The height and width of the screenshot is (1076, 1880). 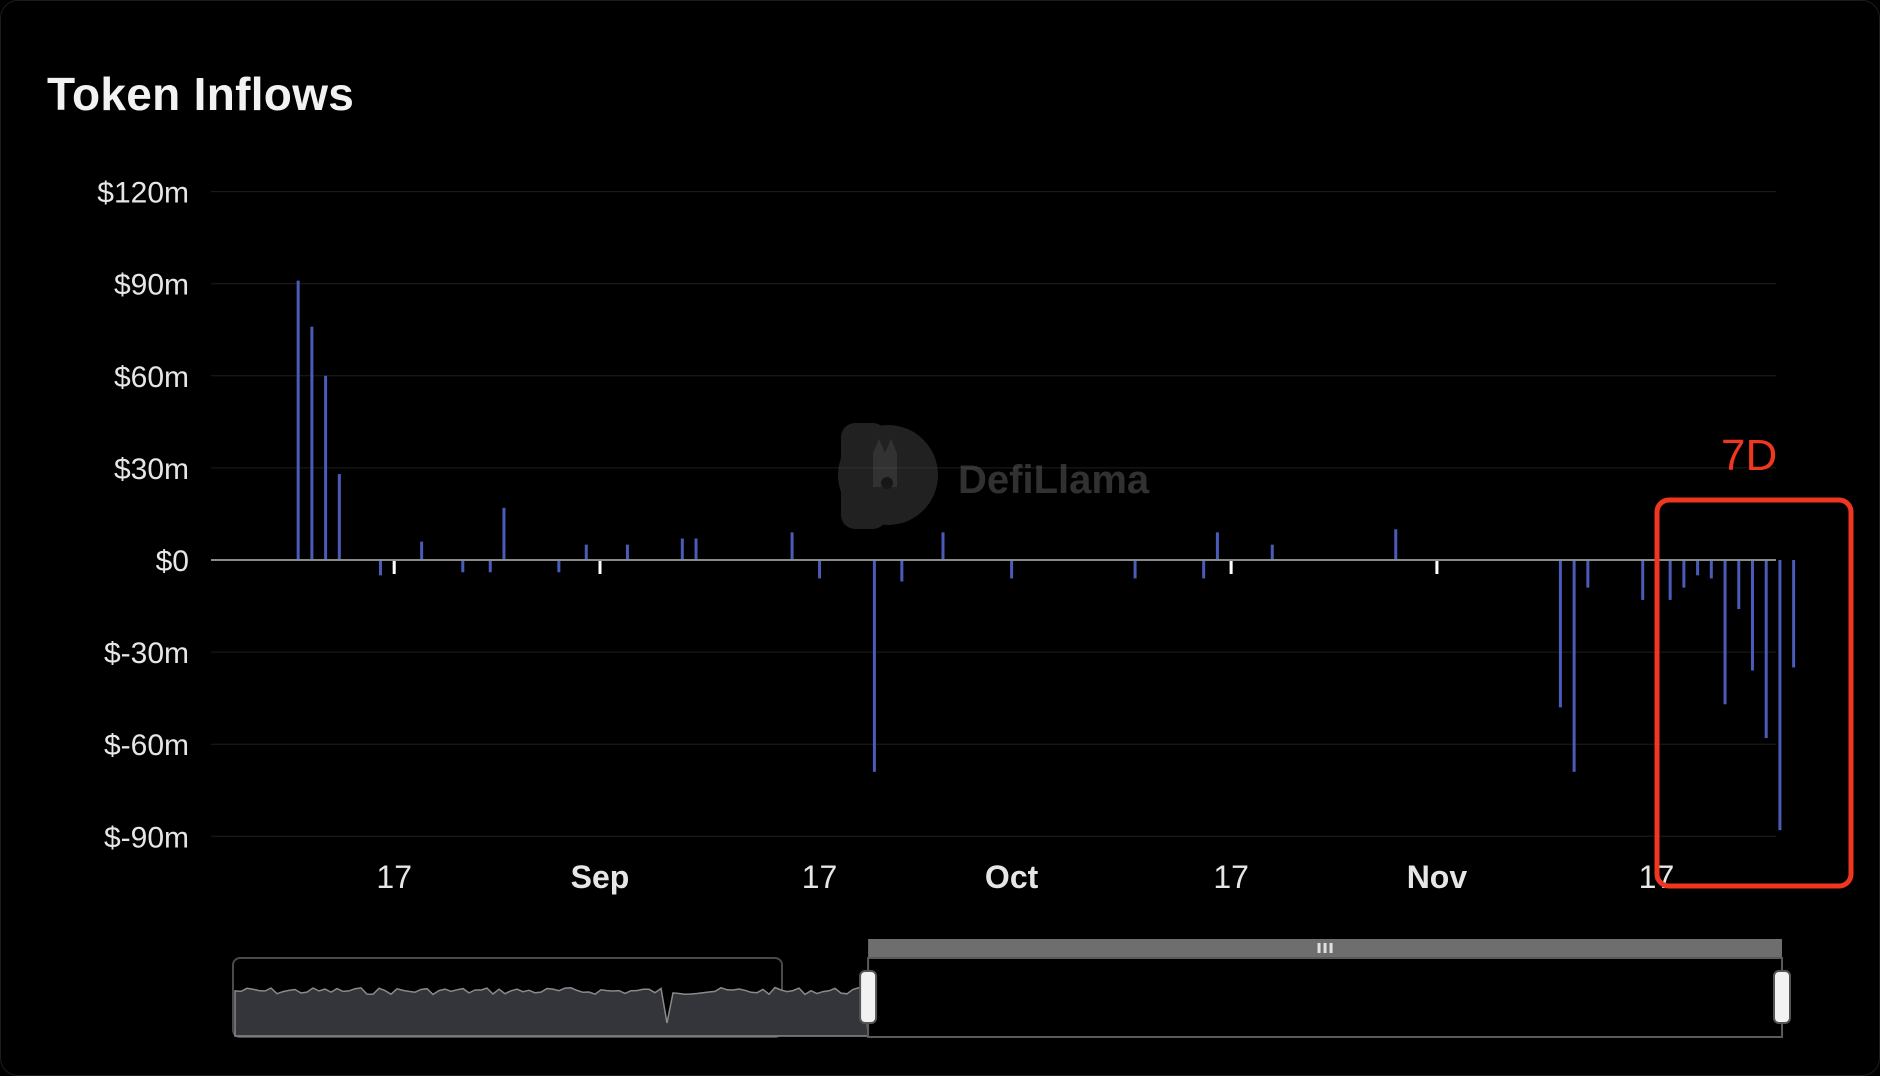 What do you see at coordinates (868, 997) in the screenshot?
I see `slider-left-handle` at bounding box center [868, 997].